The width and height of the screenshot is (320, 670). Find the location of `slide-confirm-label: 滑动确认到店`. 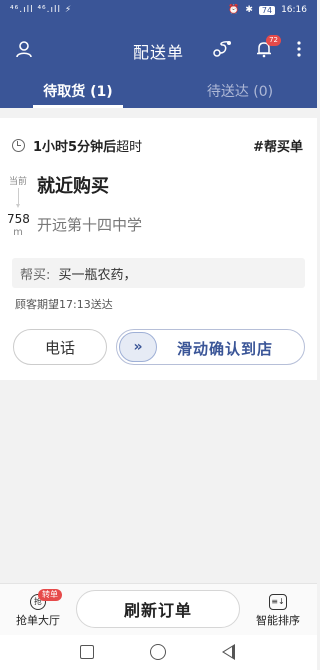

slide-confirm-label: 滑动确认到店 is located at coordinates (225, 349).